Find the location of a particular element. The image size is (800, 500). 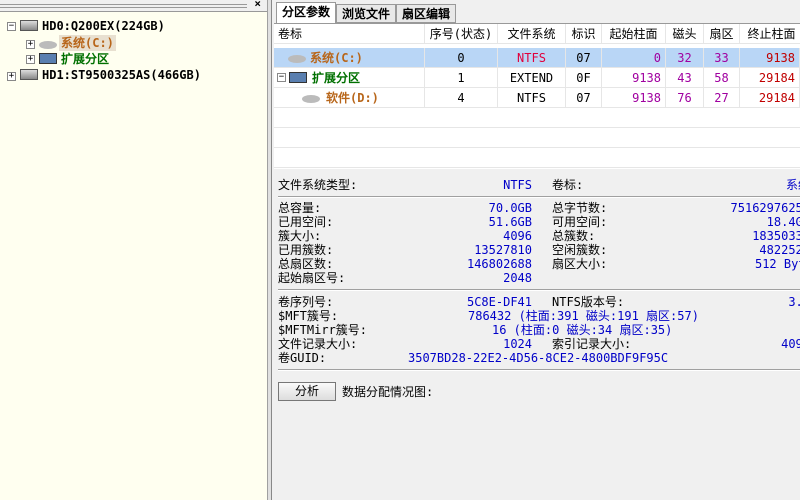

cell-fs: EXTEND is located at coordinates (532, 78).